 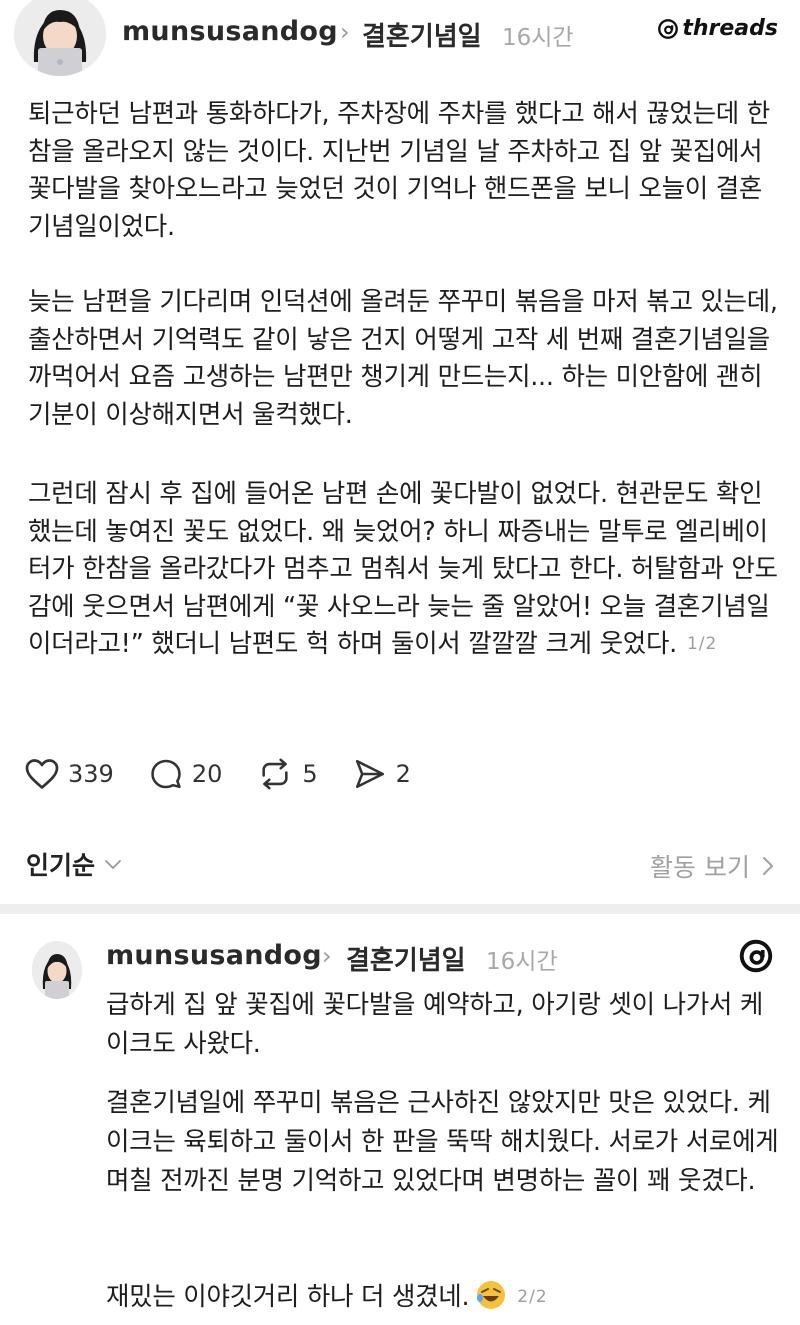 I want to click on repost-button: 5, so click(x=287, y=774).